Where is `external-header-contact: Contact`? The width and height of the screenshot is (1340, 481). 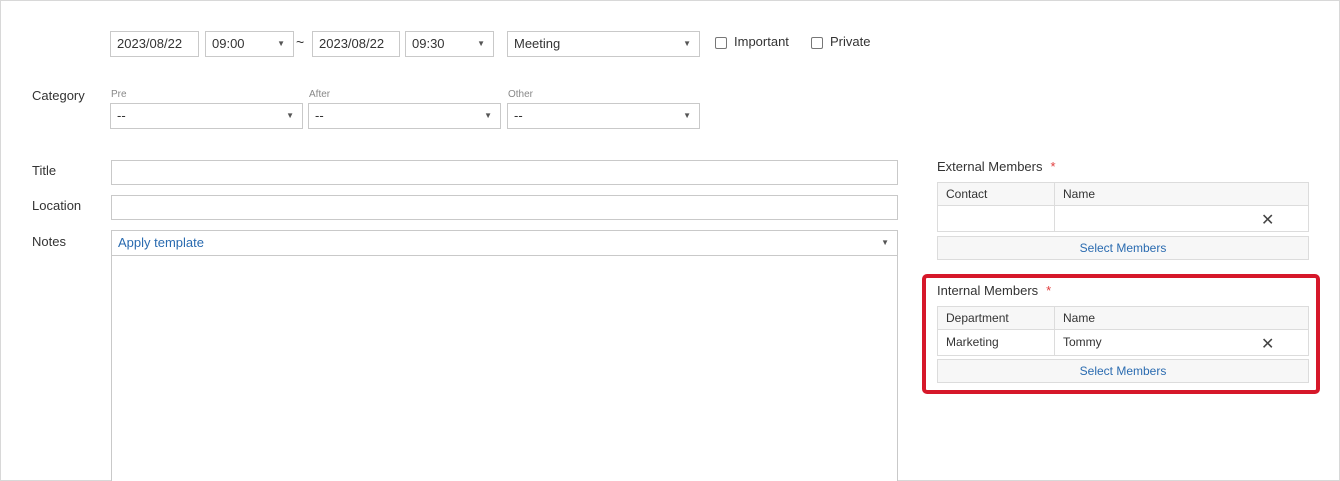 external-header-contact: Contact is located at coordinates (996, 194).